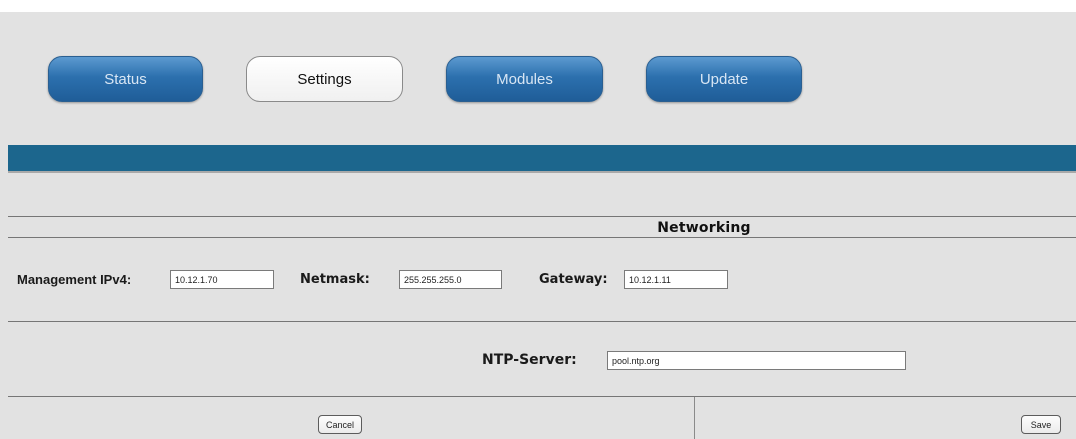 The width and height of the screenshot is (1076, 439). Describe the element at coordinates (340, 424) in the screenshot. I see `cancel-button: Cancel` at that location.